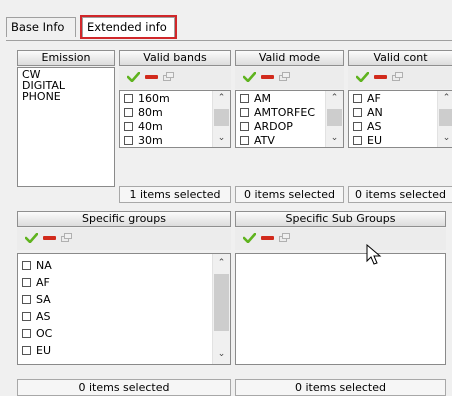 The height and width of the screenshot is (396, 452). What do you see at coordinates (340, 387) in the screenshot?
I see `specific-sub-groups-status: 0 items selected` at bounding box center [340, 387].